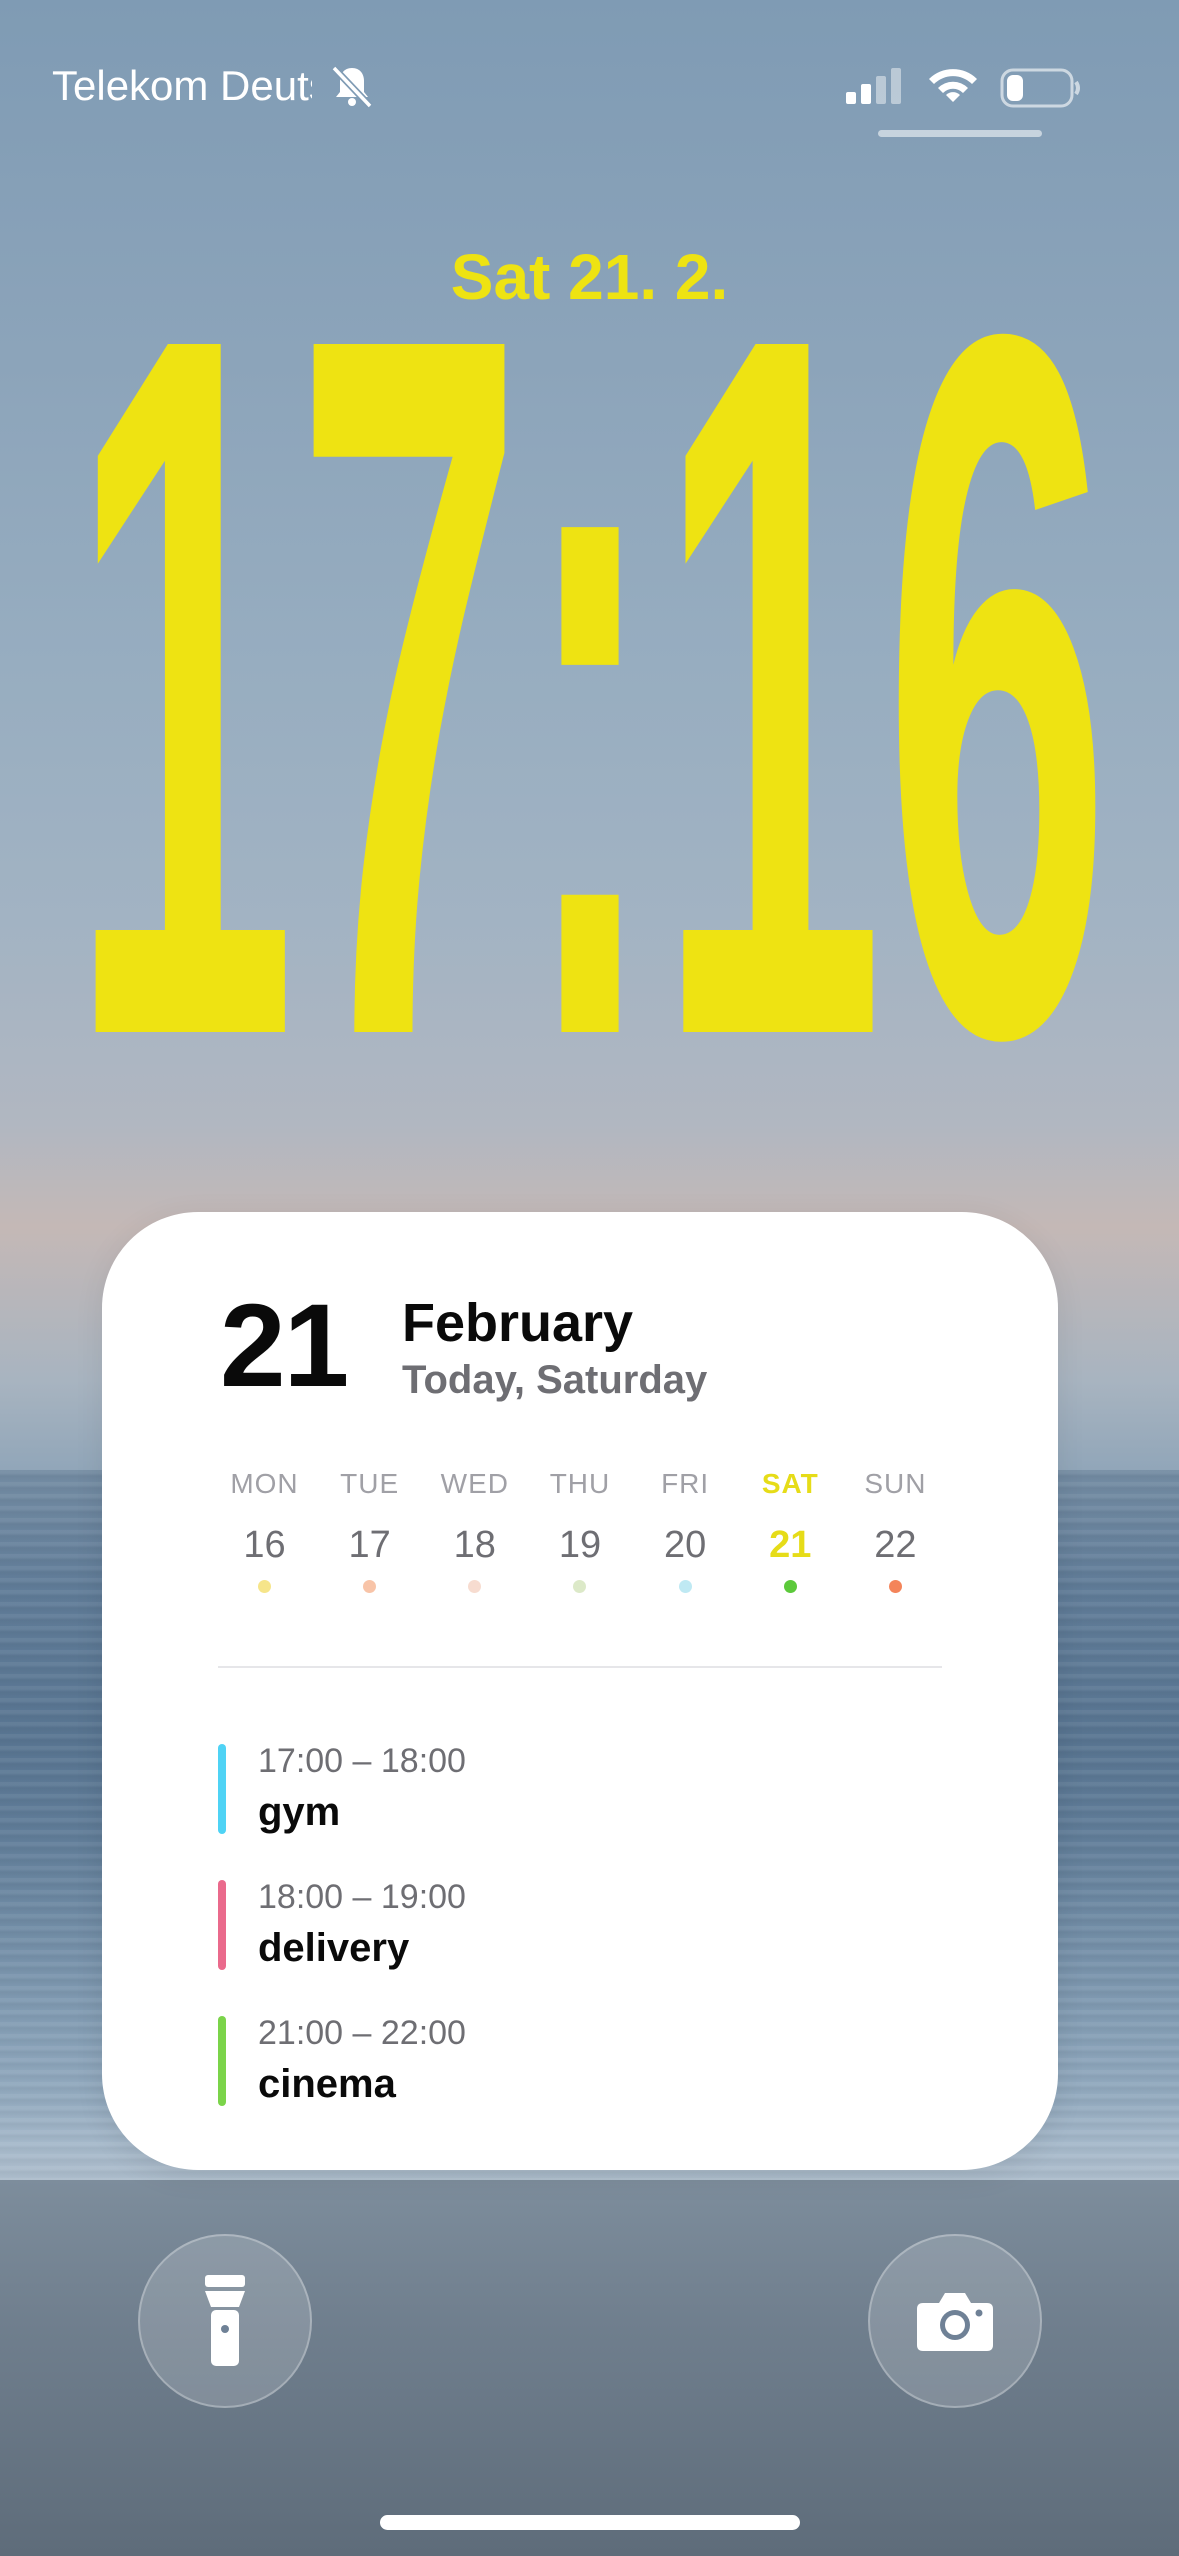 This screenshot has width=1179, height=2556. What do you see at coordinates (370, 1483) in the screenshot?
I see `weekday-name: TUE` at bounding box center [370, 1483].